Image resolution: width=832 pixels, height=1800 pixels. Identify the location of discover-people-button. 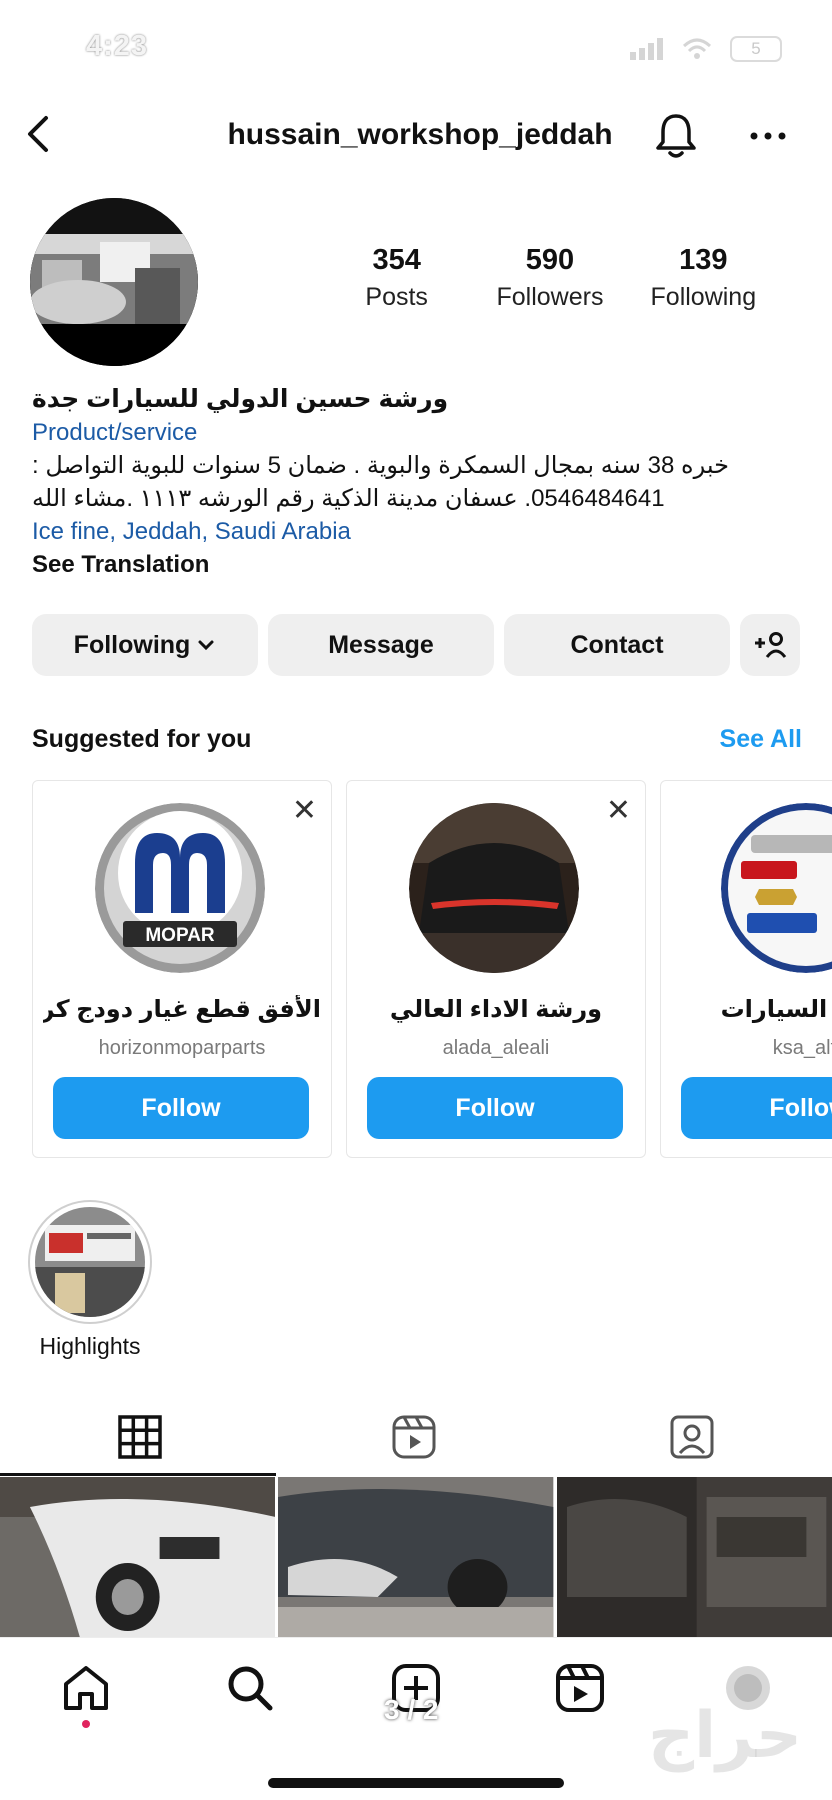
(770, 645).